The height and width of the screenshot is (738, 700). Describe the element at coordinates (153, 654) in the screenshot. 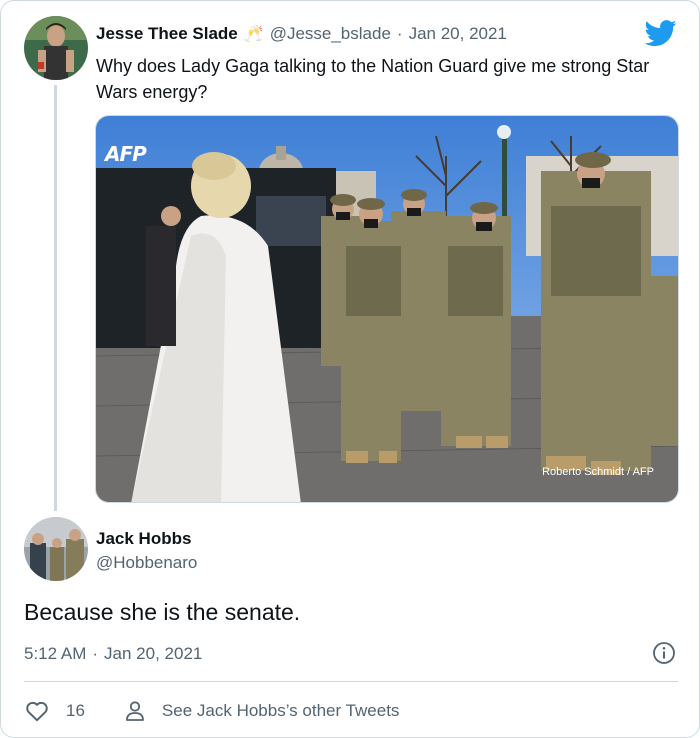

I see `reply-date: Jan 20, 2021` at that location.